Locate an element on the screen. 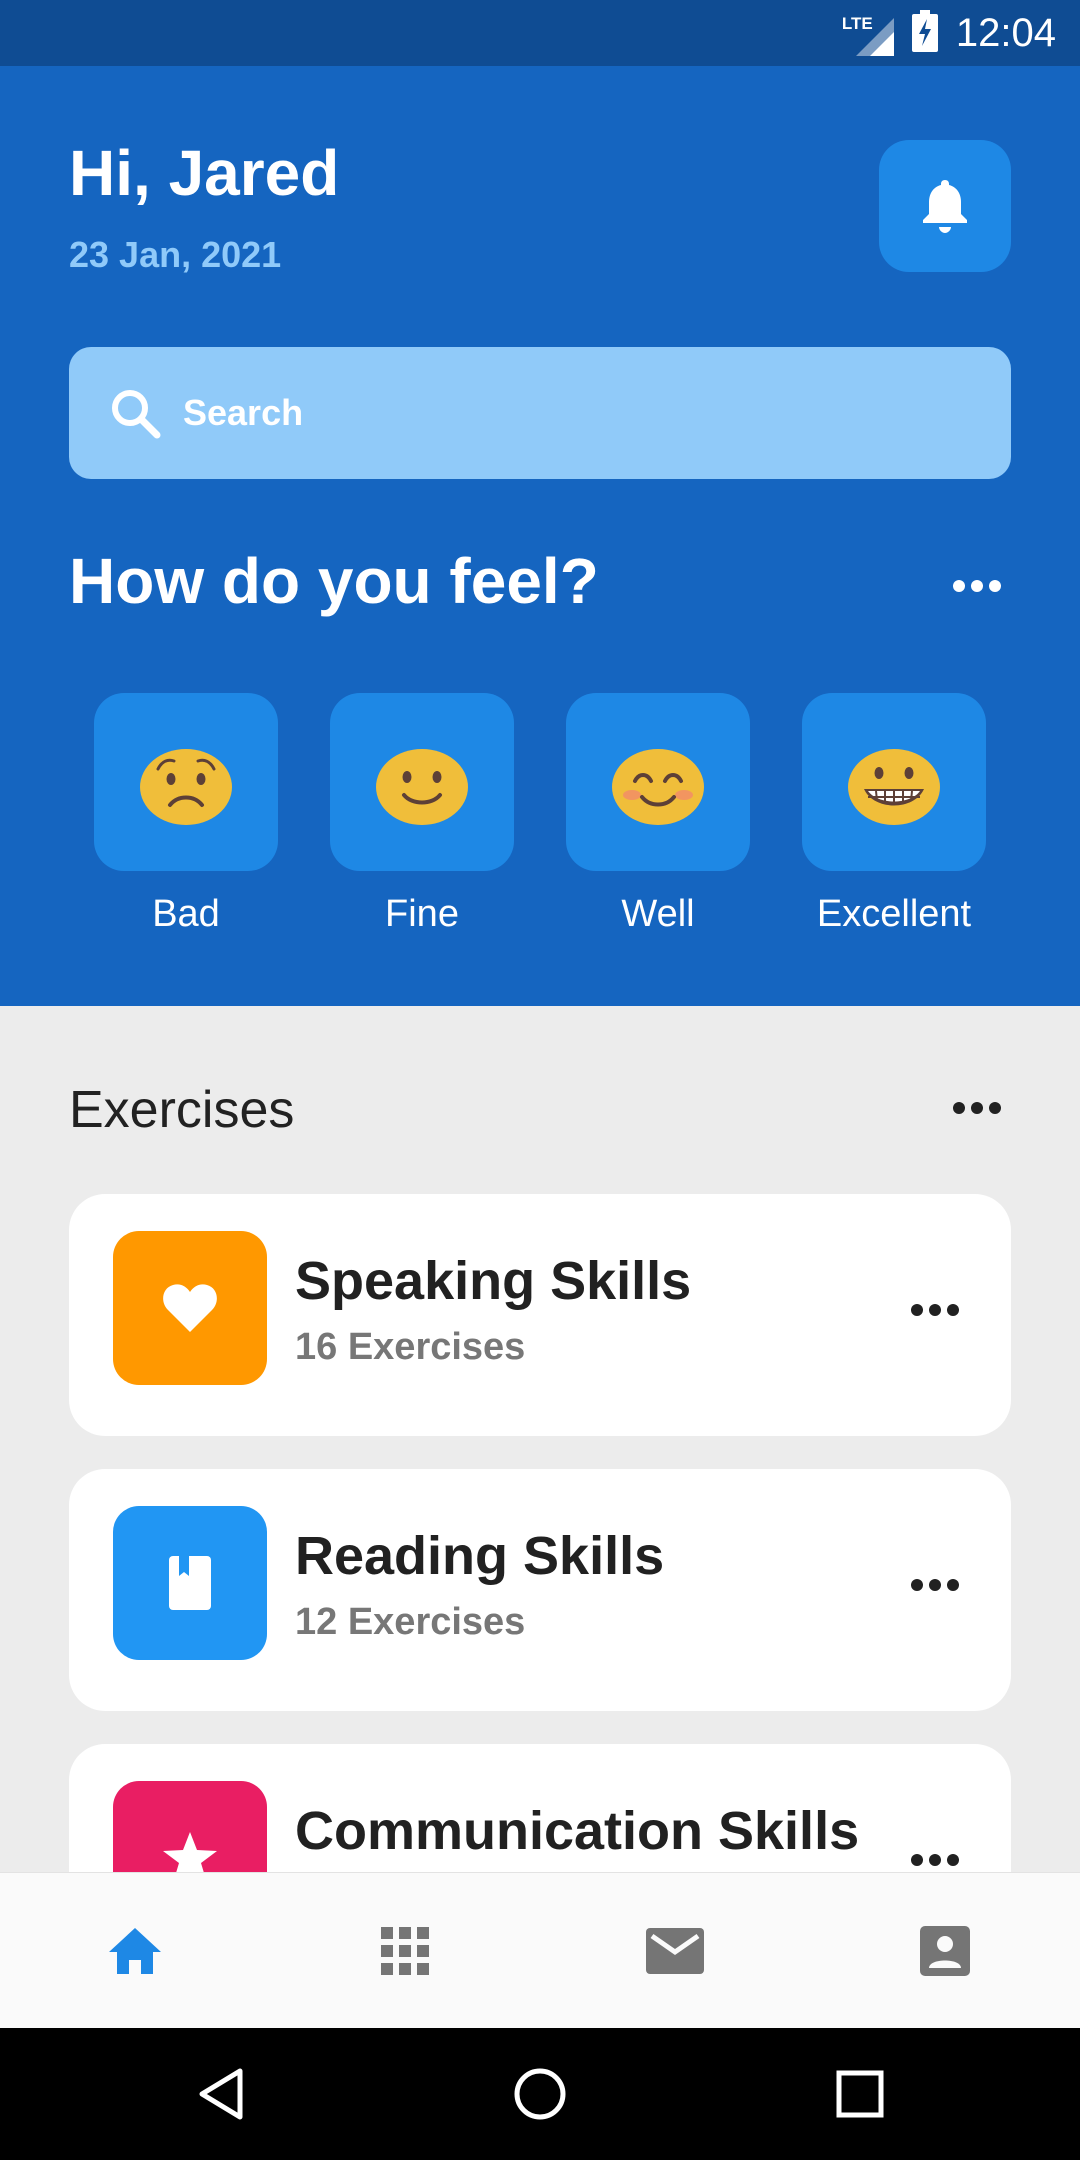 This screenshot has width=1080, height=2160. mood-option-excellent: Excellent is located at coordinates (894, 814).